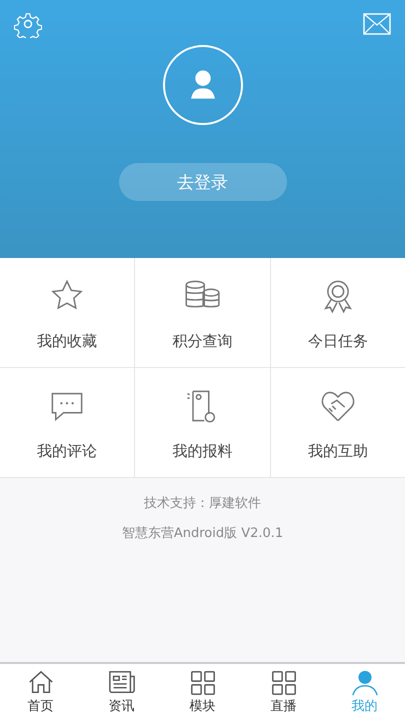 This screenshot has height=720, width=405. I want to click on menu-tile: 我的评论, so click(67, 422).